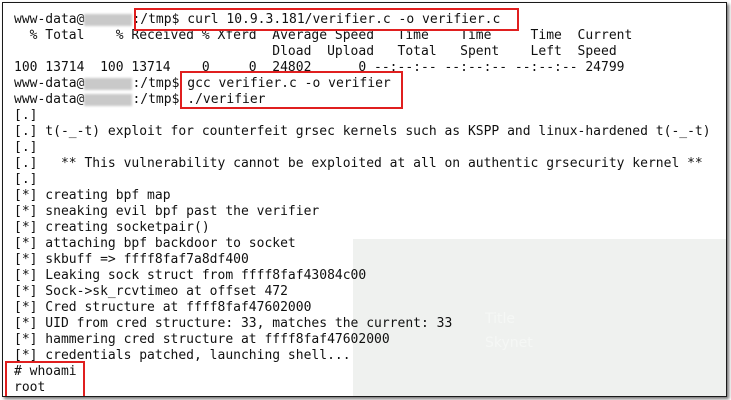  I want to click on highlight-root-shell, so click(45, 378).